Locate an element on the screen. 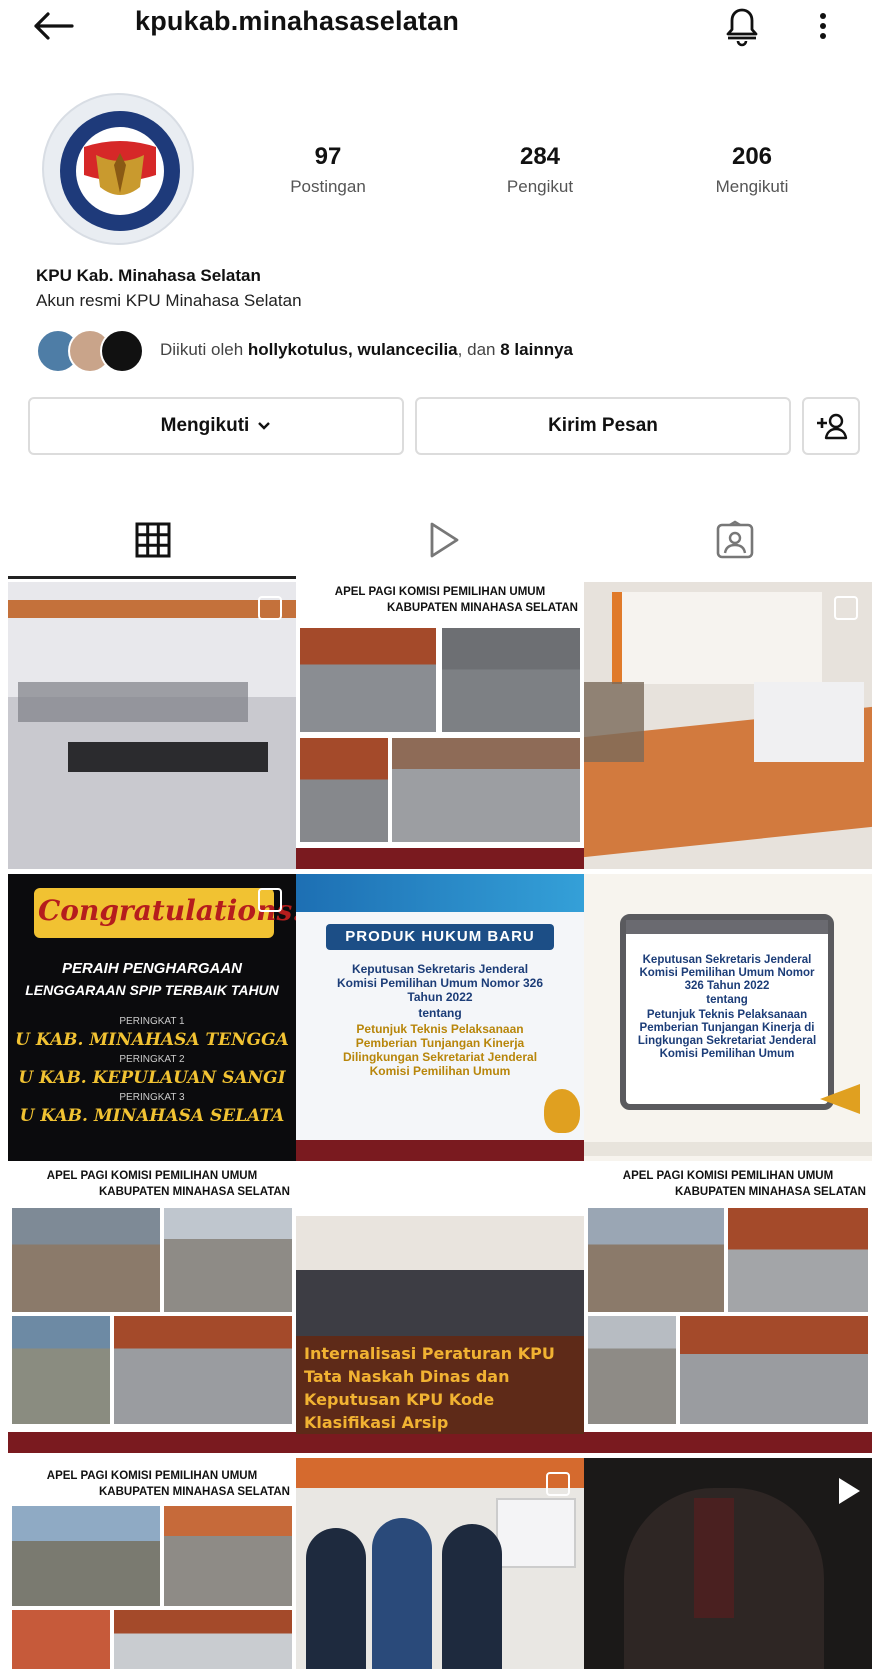 This screenshot has height=1669, width=872. tab-grid is located at coordinates (153, 540).